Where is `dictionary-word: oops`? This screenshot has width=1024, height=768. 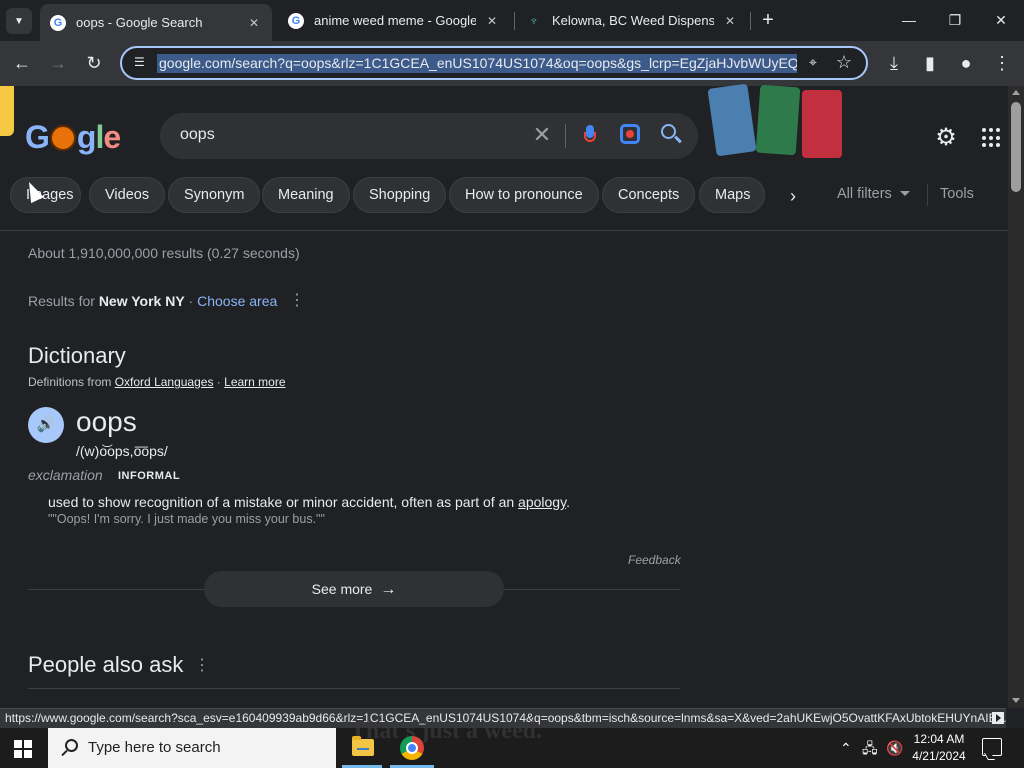 dictionary-word: oops is located at coordinates (106, 421).